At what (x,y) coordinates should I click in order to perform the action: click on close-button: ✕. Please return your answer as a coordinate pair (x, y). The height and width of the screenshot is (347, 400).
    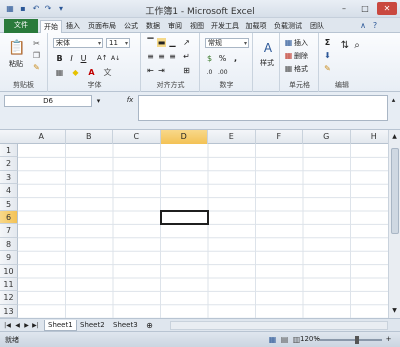
    Looking at the image, I should click on (387, 8).